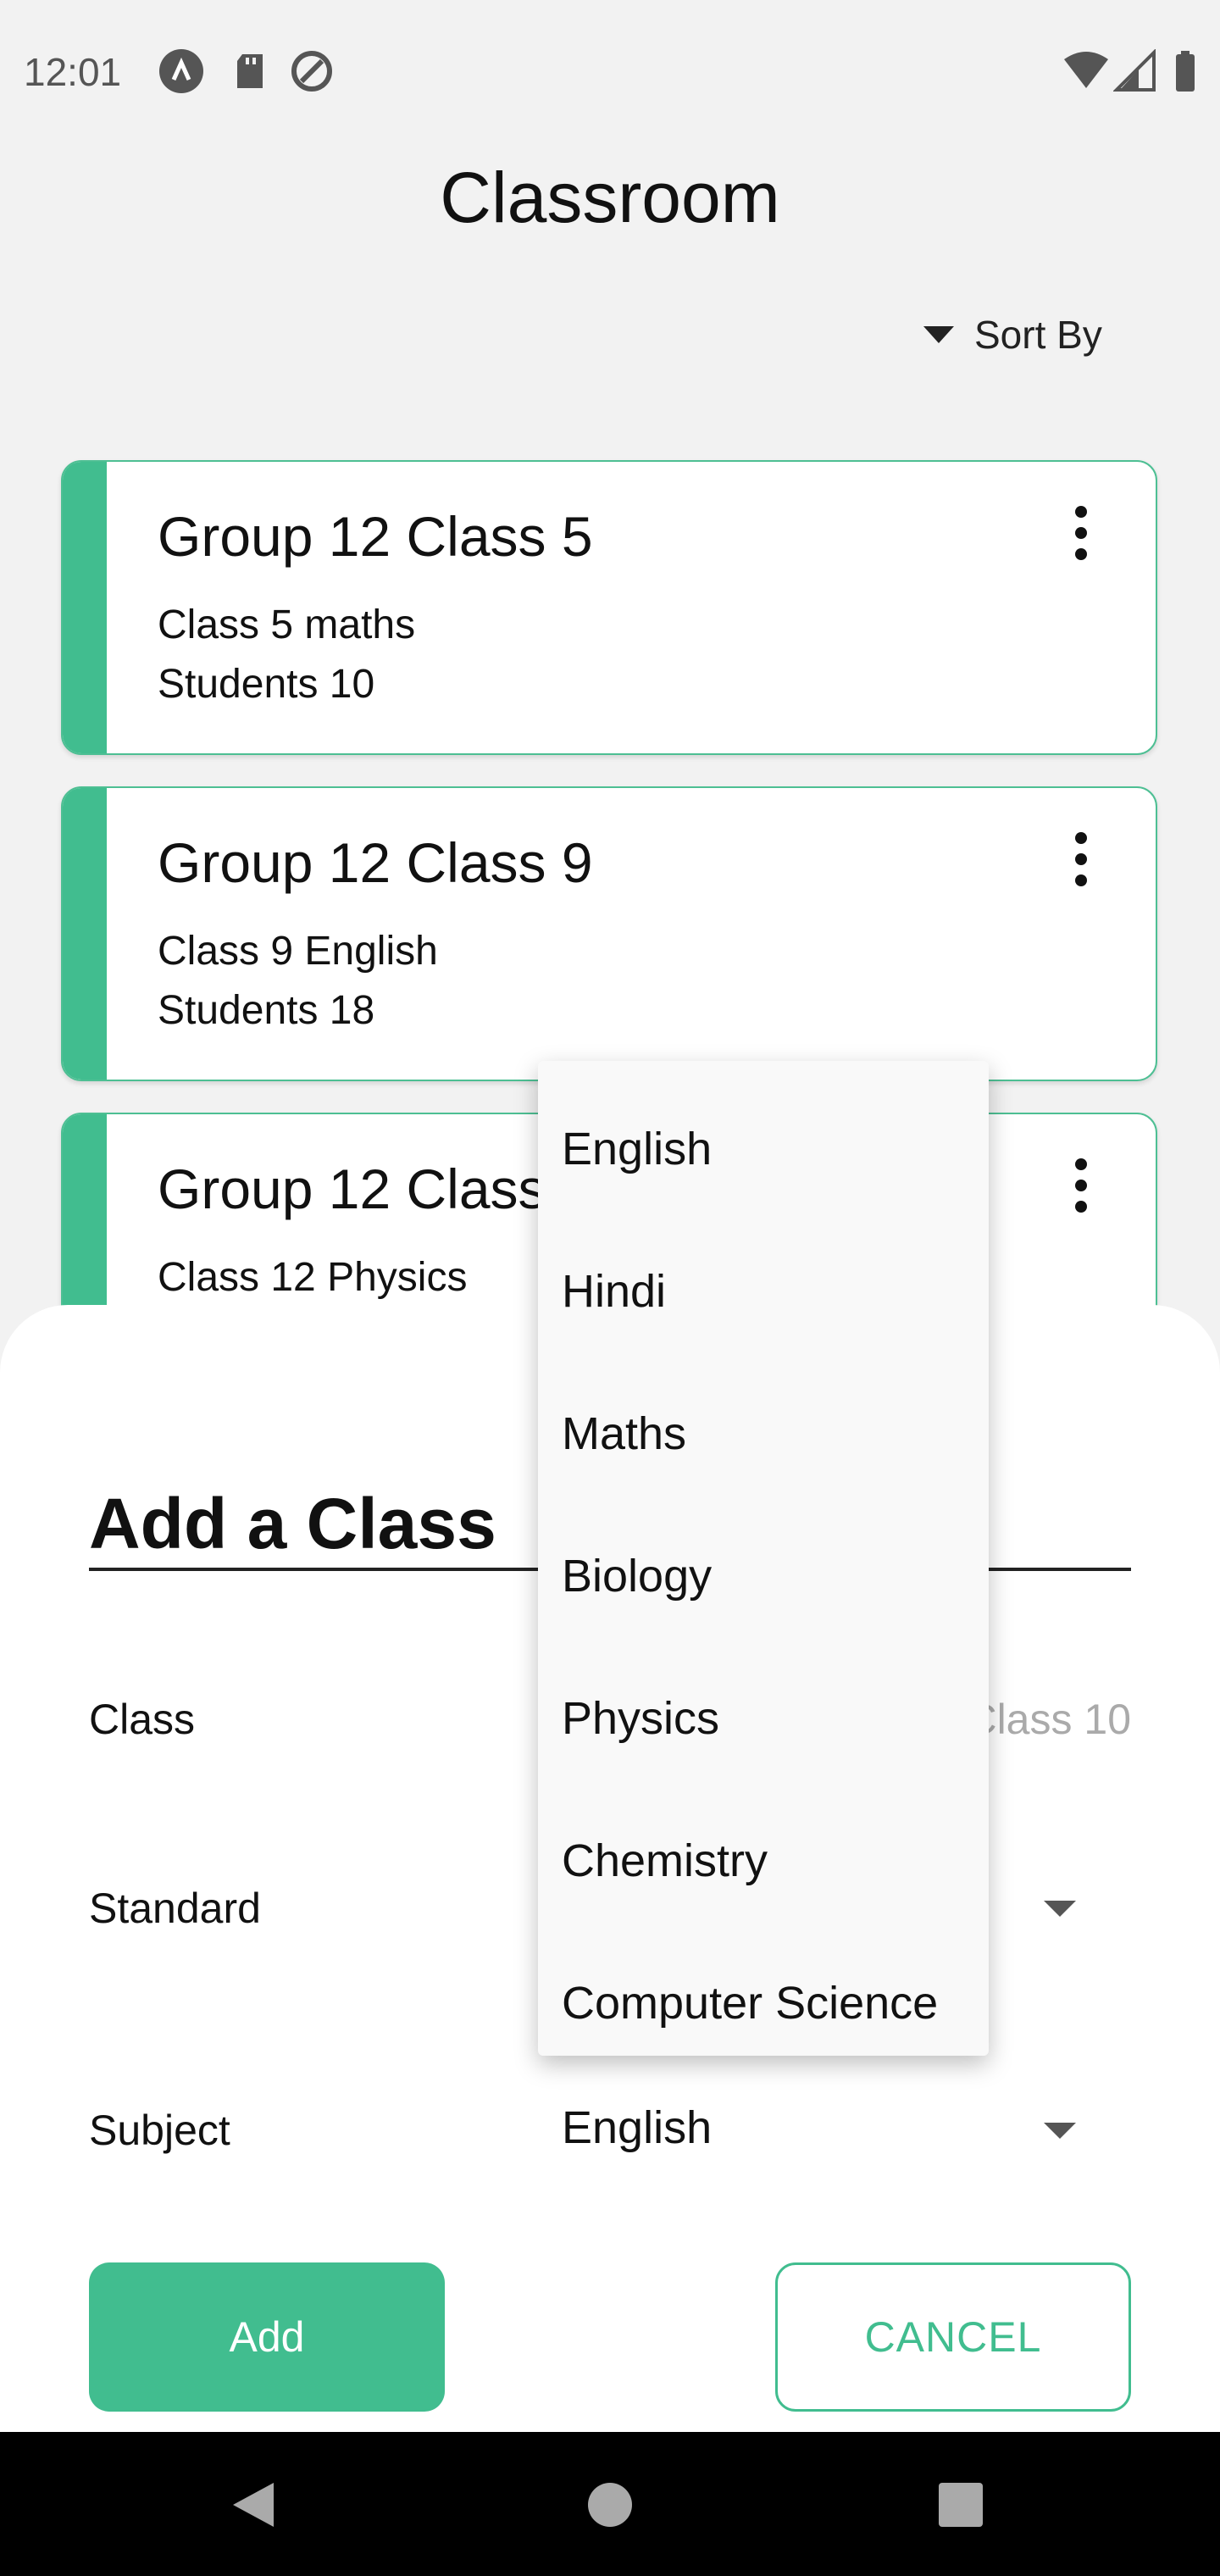  Describe the element at coordinates (1185, 71) in the screenshot. I see `battery-icon` at that location.